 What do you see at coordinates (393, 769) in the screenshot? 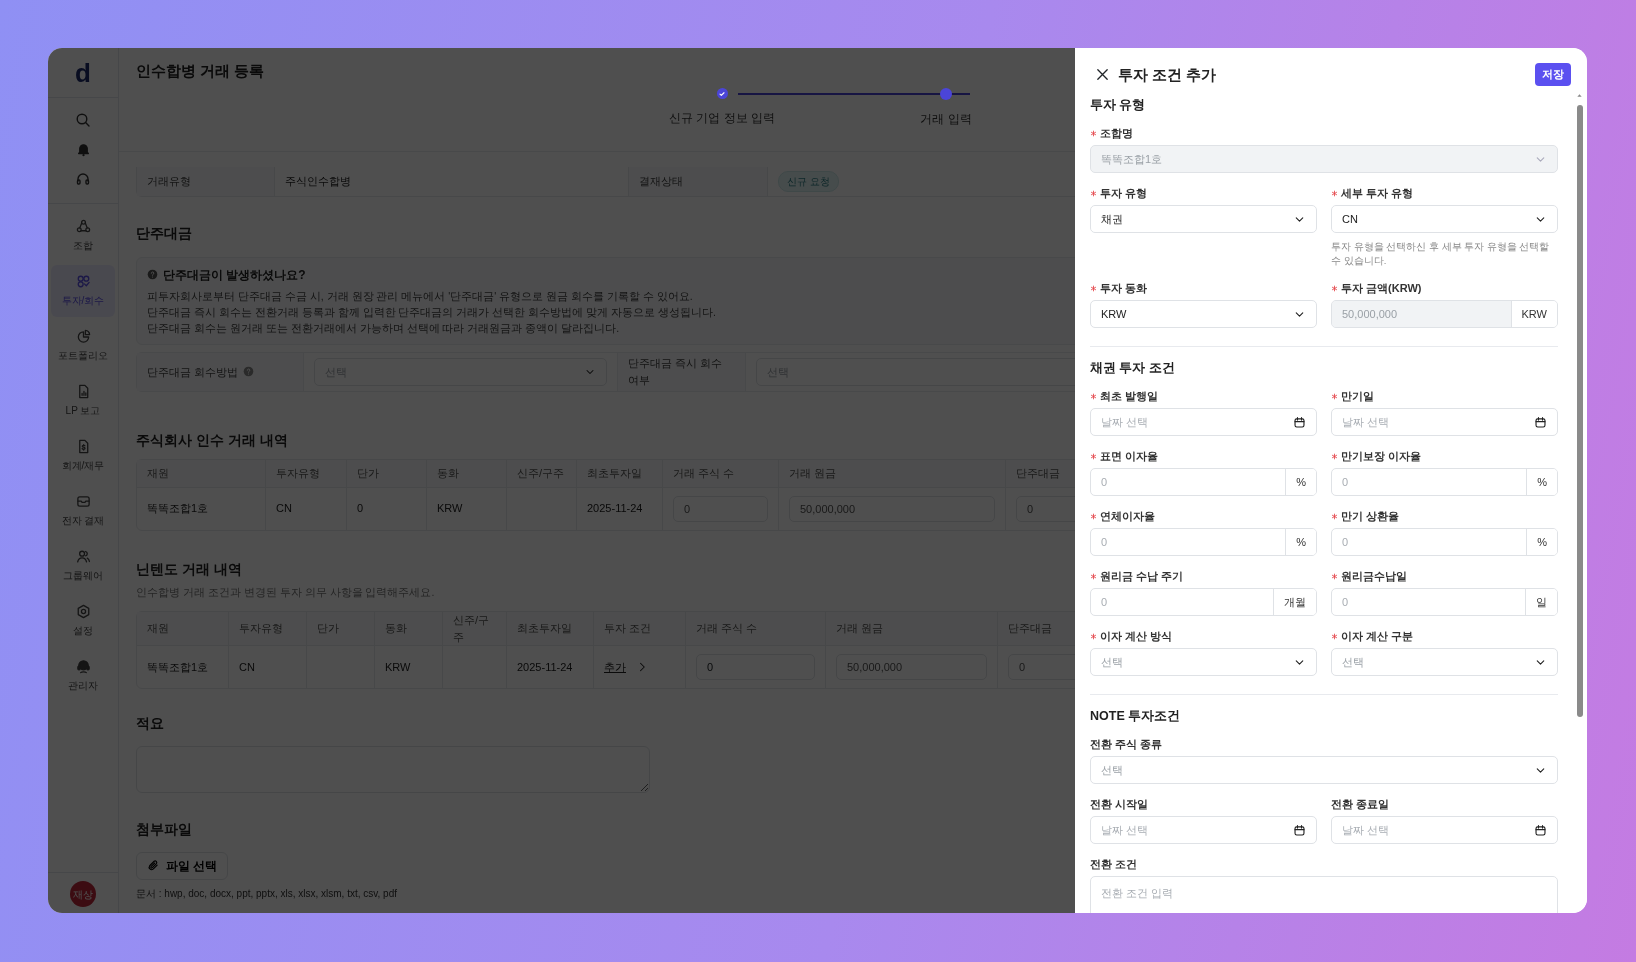
I see `memo-field` at bounding box center [393, 769].